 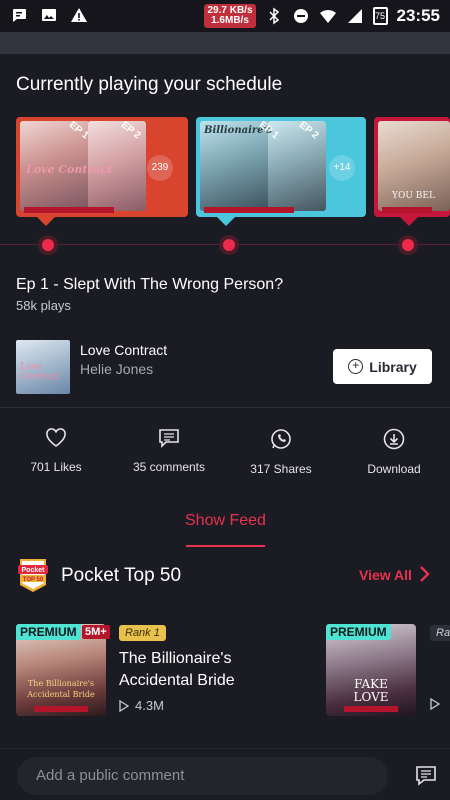 What do you see at coordinates (56, 451) in the screenshot?
I see `like-button: 701 Likes` at bounding box center [56, 451].